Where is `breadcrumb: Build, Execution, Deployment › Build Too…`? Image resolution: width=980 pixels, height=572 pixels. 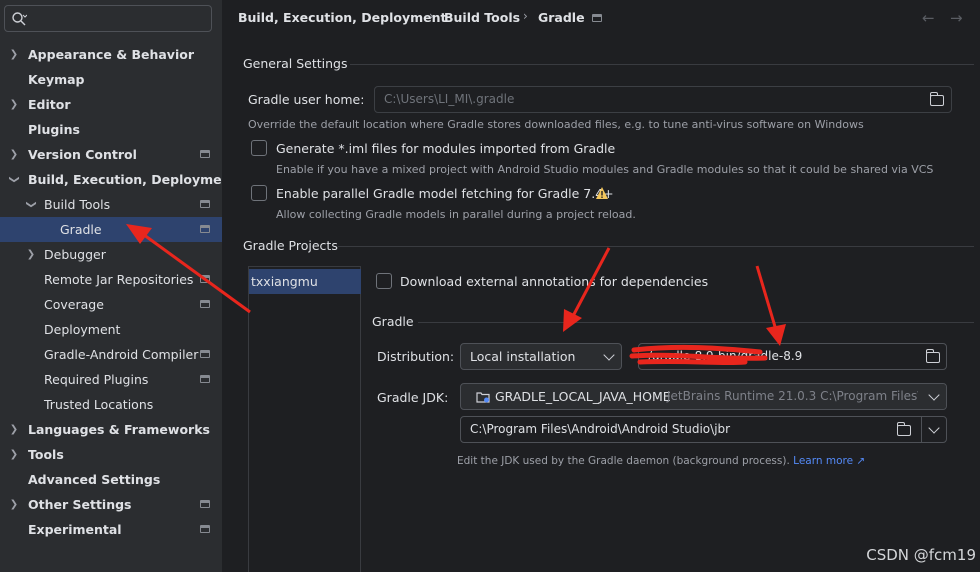 breadcrumb: Build, Execution, Deployment › Build Too… is located at coordinates (601, 18).